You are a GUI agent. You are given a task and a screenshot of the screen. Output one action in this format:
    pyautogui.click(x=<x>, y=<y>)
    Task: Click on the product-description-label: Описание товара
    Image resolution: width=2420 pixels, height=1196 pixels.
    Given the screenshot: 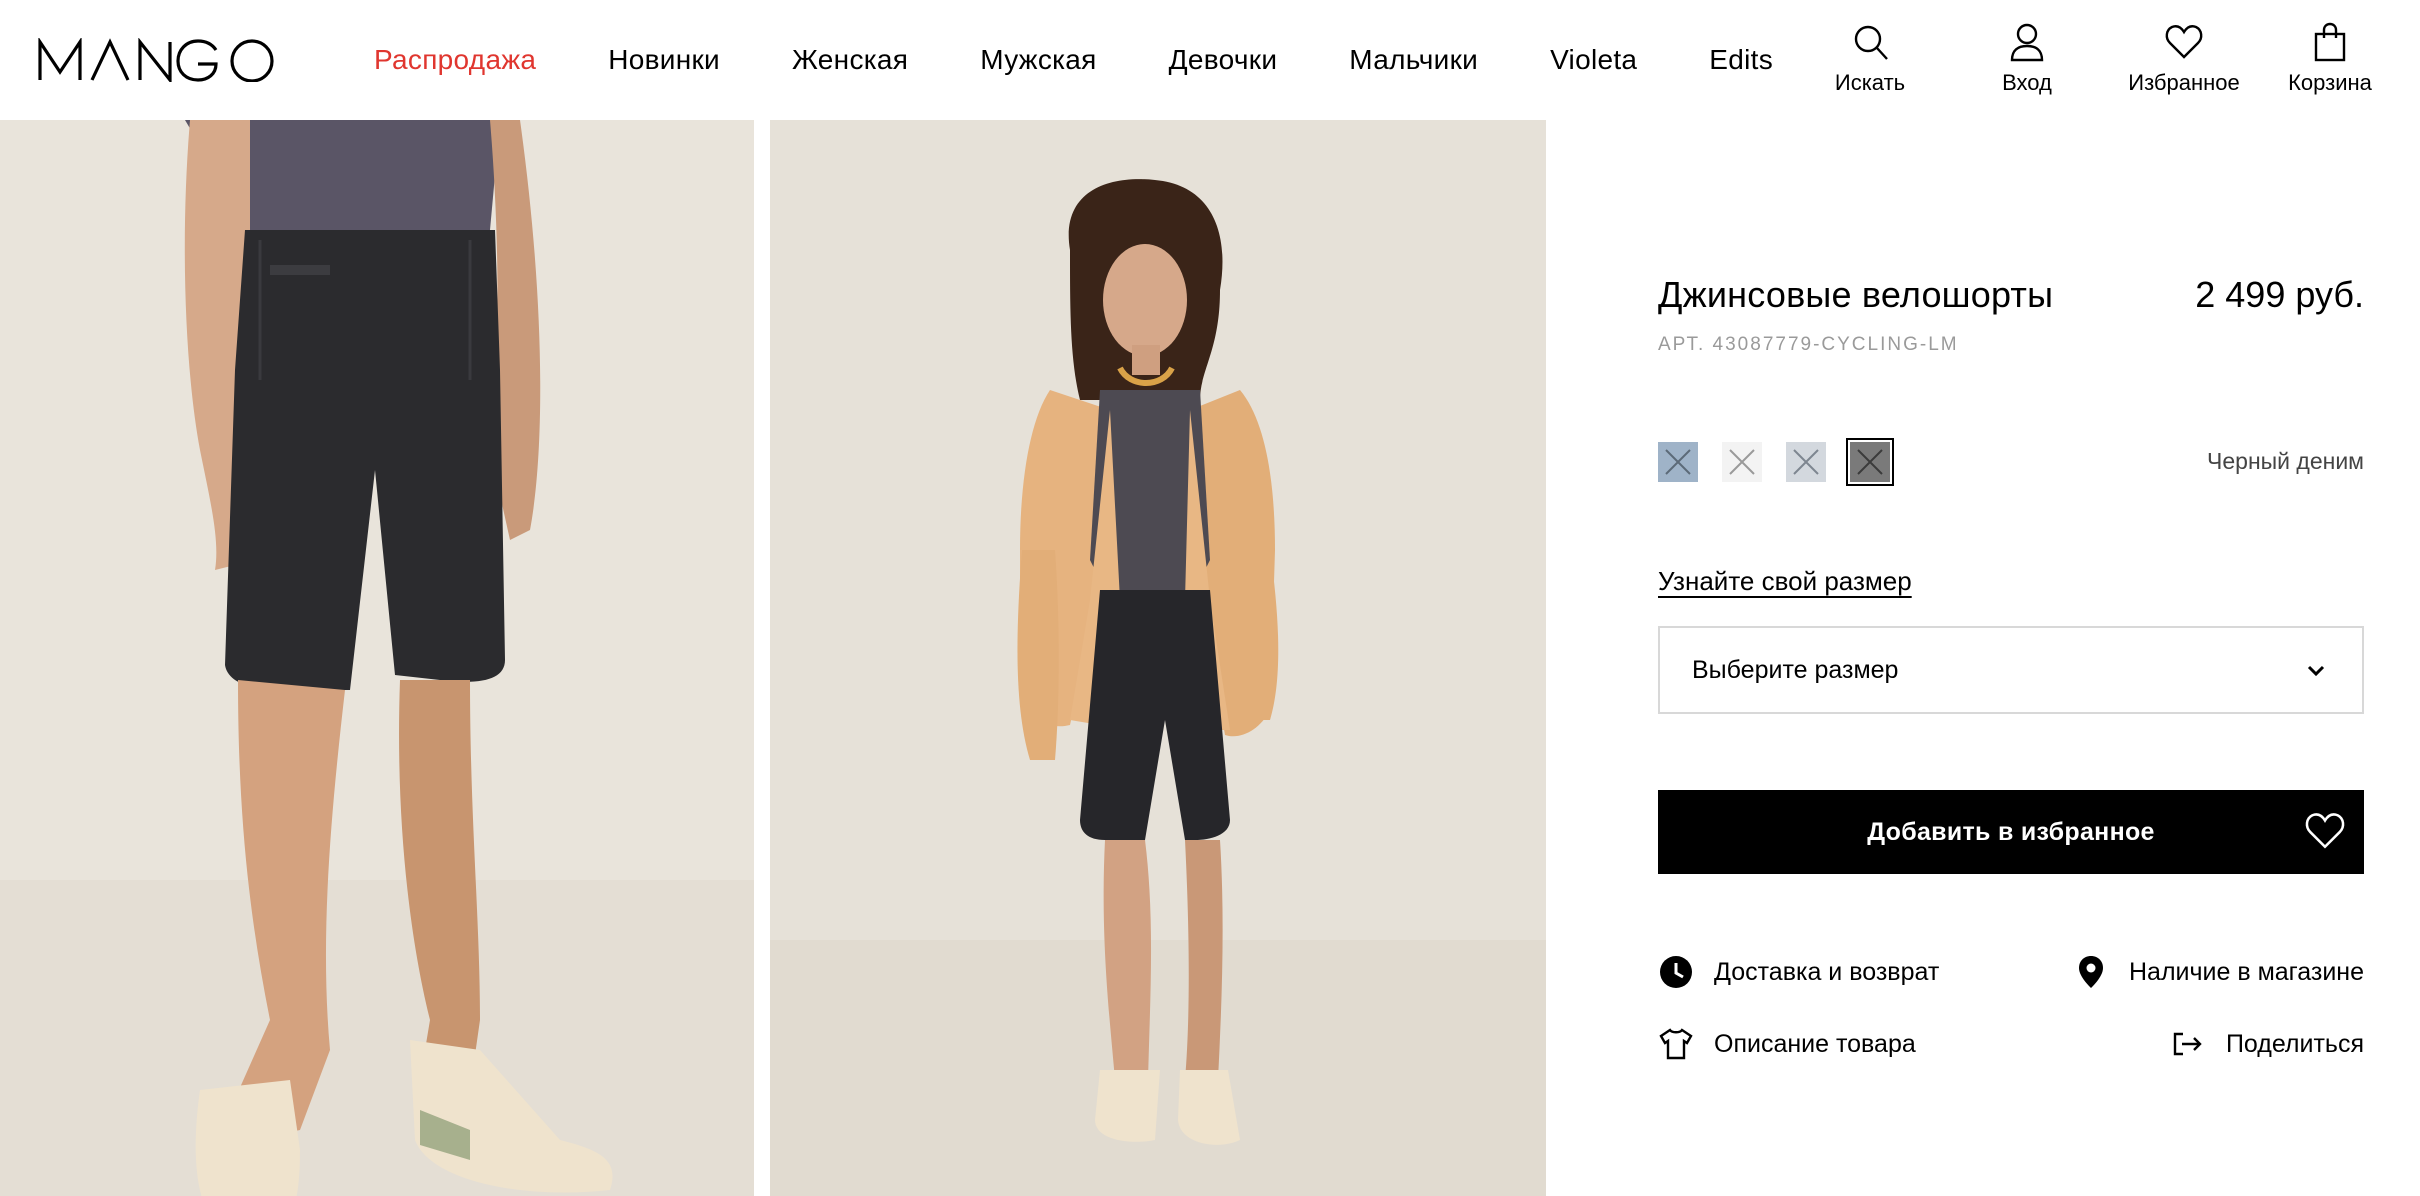 What is the action you would take?
    pyautogui.click(x=1815, y=1043)
    